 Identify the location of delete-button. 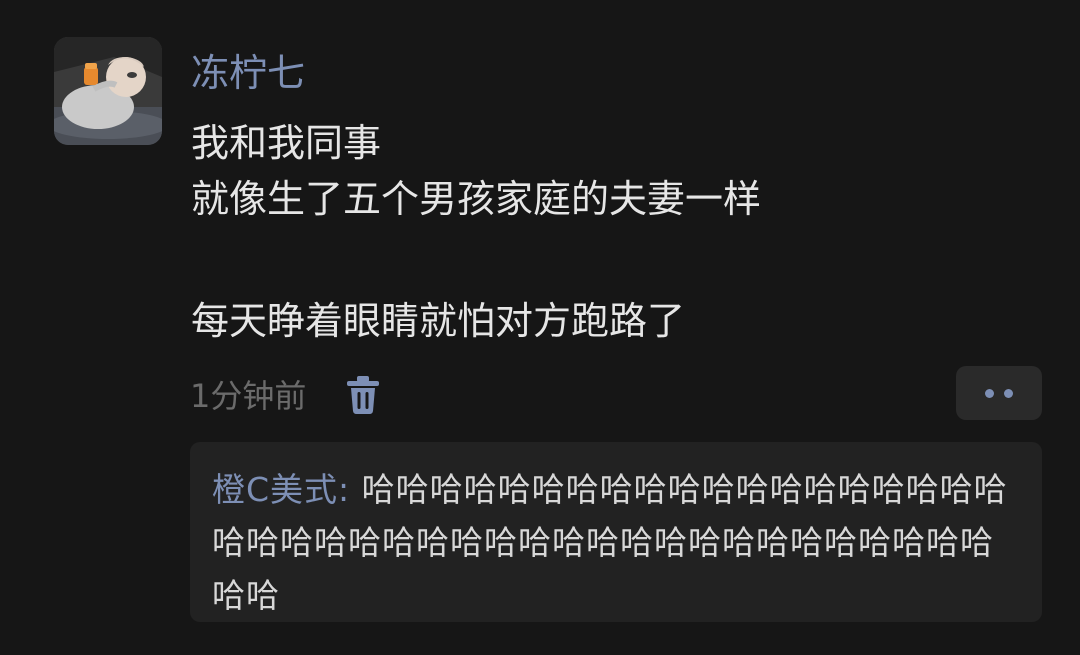
(363, 395).